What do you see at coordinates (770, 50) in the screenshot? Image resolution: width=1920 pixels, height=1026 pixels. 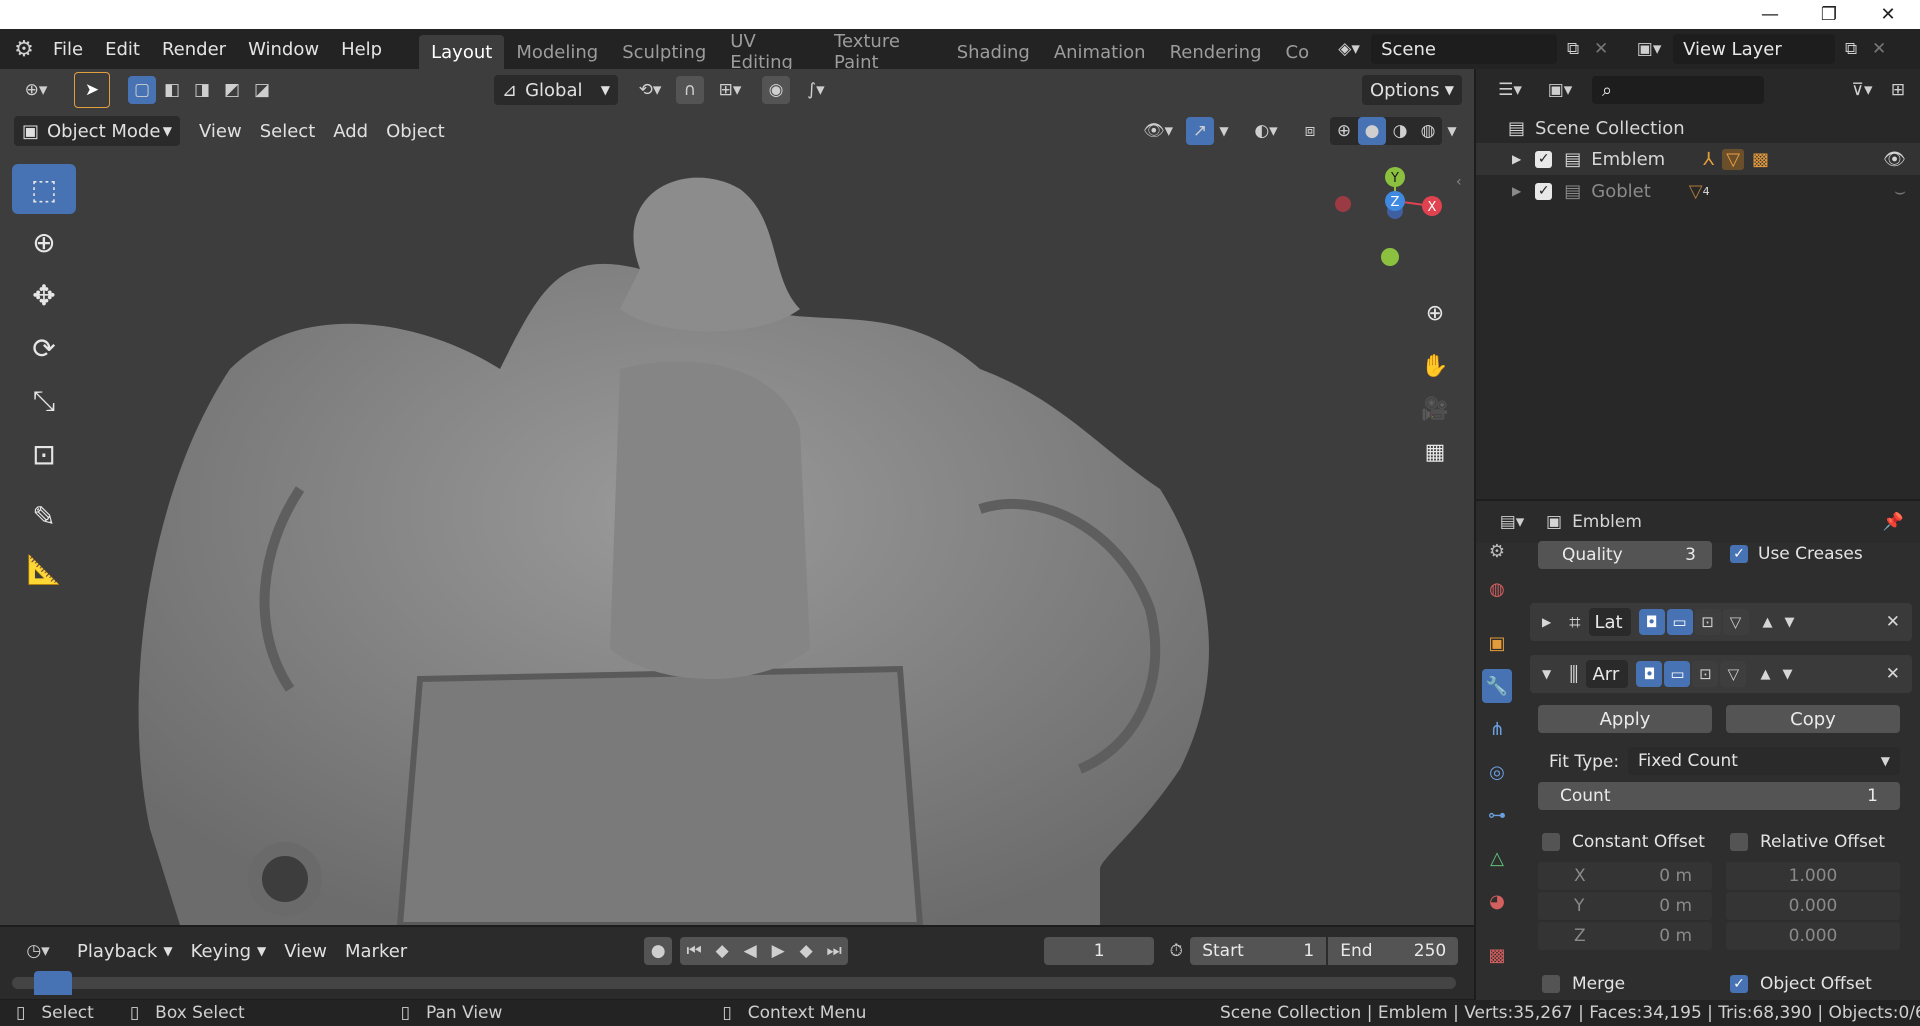 I see `tab-uv-editing: UV Editing` at bounding box center [770, 50].